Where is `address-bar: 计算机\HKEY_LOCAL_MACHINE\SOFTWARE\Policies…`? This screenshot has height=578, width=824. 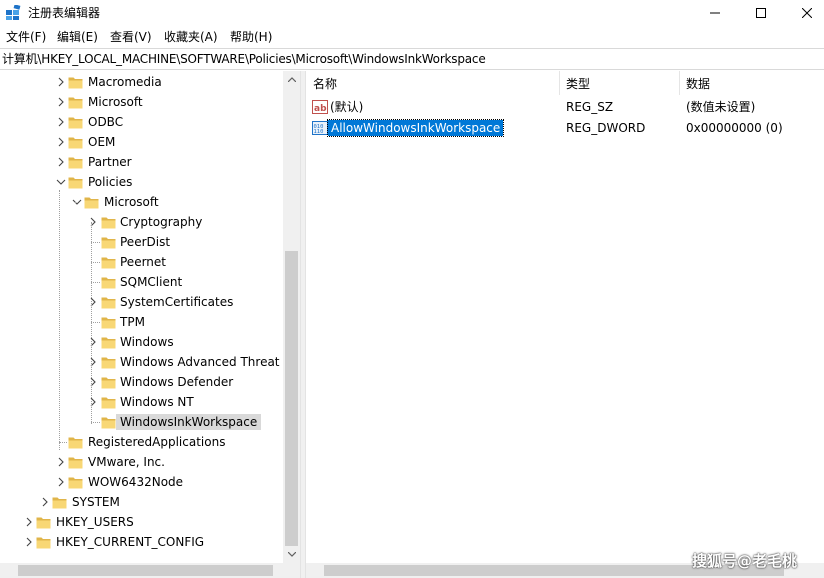 address-bar: 计算机\HKEY_LOCAL_MACHINE\SOFTWARE\Policies… is located at coordinates (412, 59).